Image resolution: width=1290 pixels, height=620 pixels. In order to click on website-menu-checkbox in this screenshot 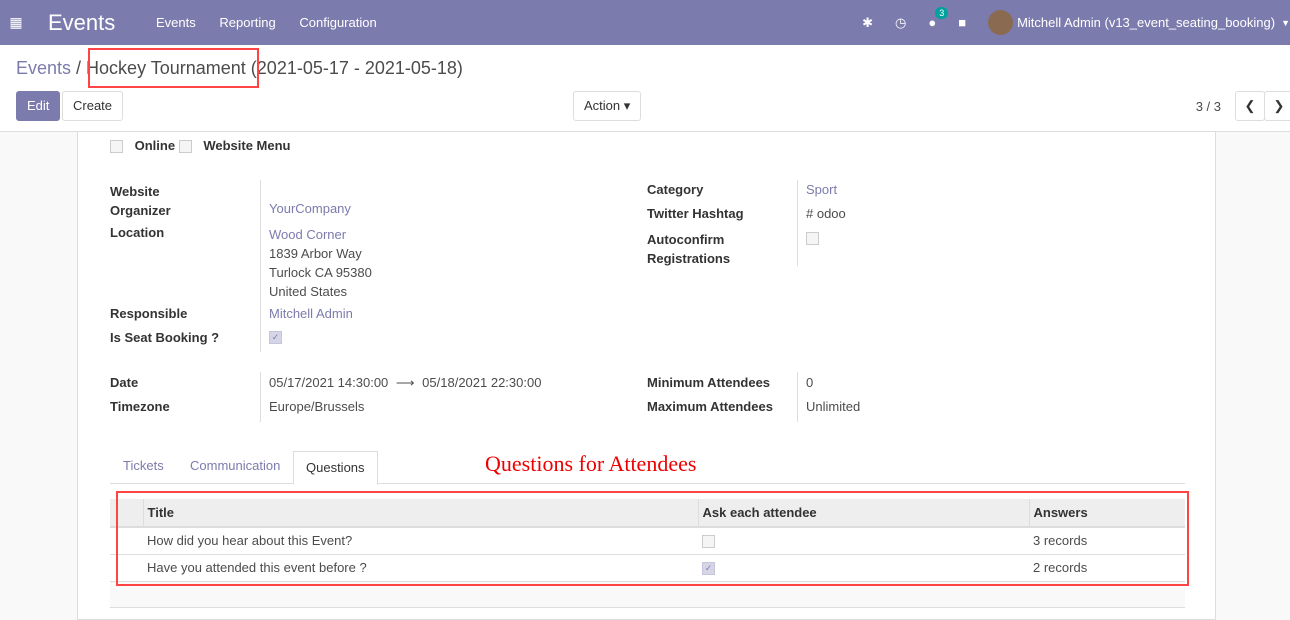, I will do `click(185, 147)`.